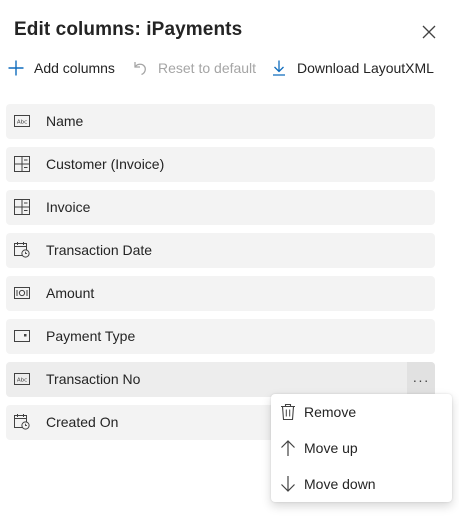 The height and width of the screenshot is (516, 459). I want to click on column-context-menu: Remove Move up Move down, so click(361, 448).